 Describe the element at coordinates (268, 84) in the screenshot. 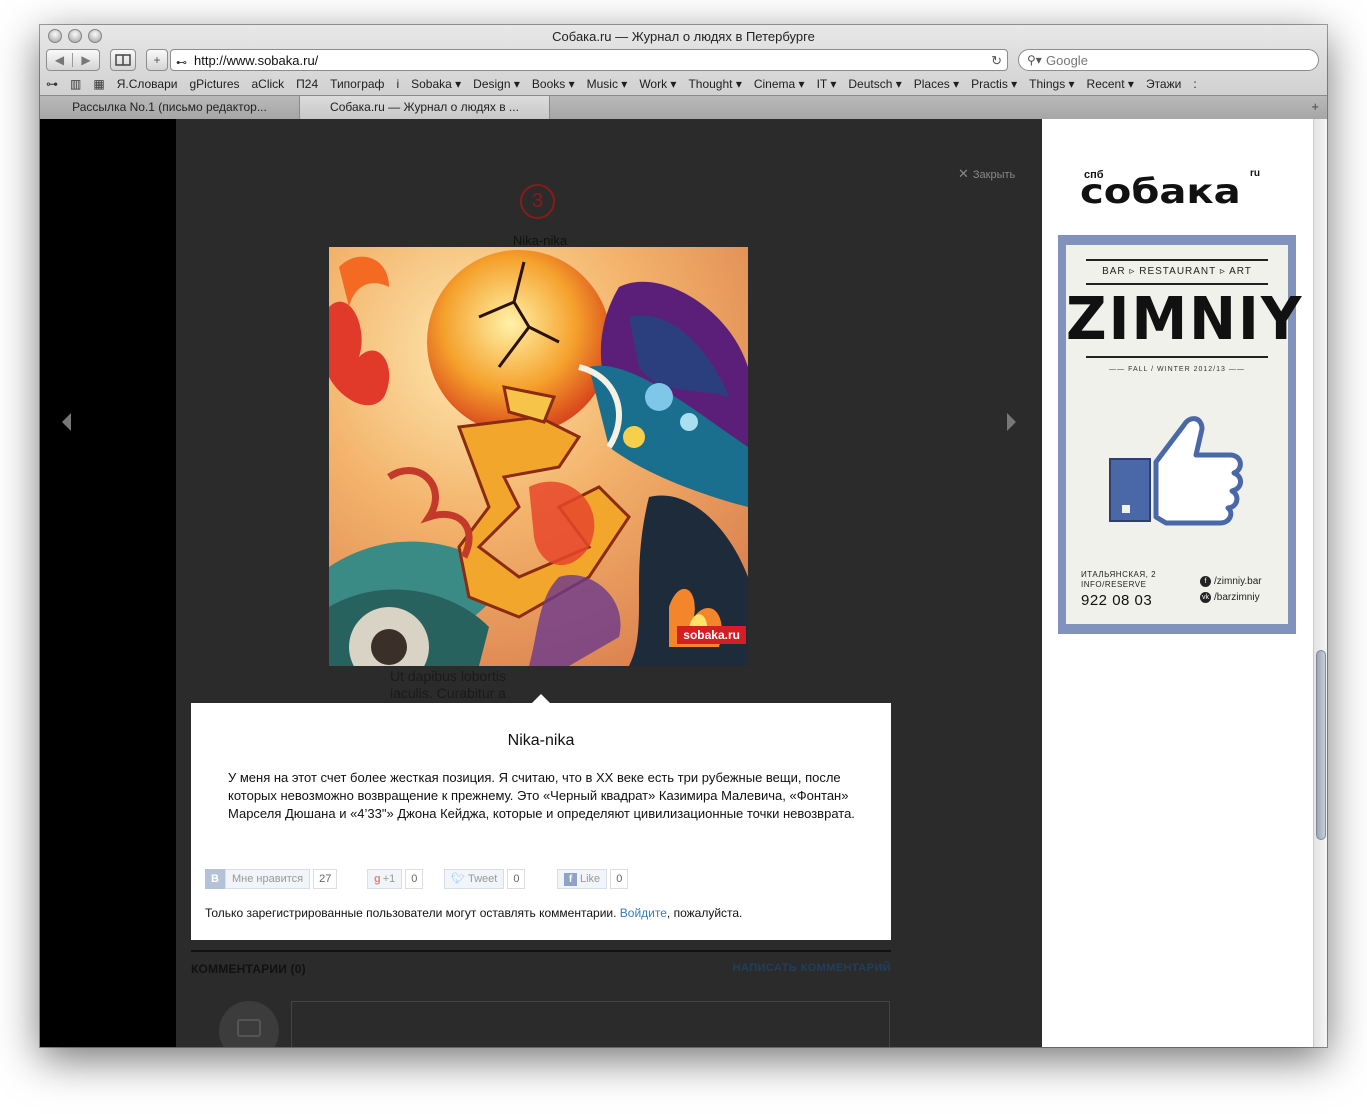

I see `bookmark-item: aClick` at that location.